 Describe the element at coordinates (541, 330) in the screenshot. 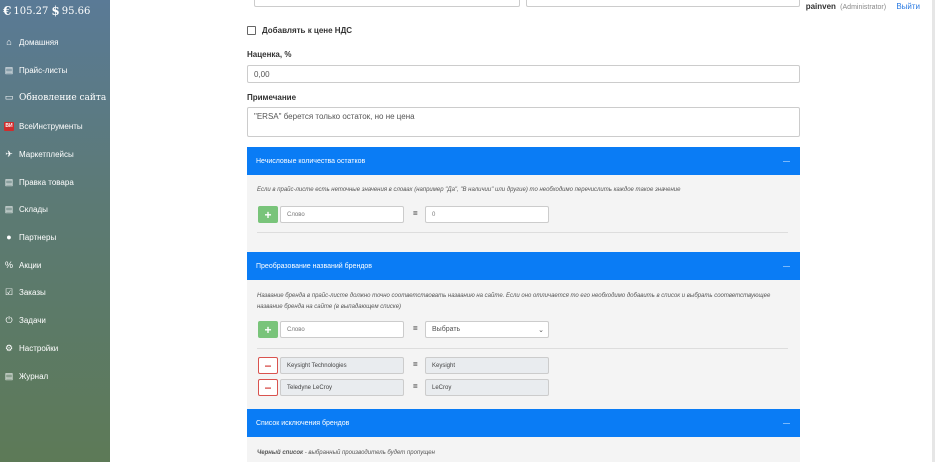

I see `chevron-down-icon: ⌄` at that location.